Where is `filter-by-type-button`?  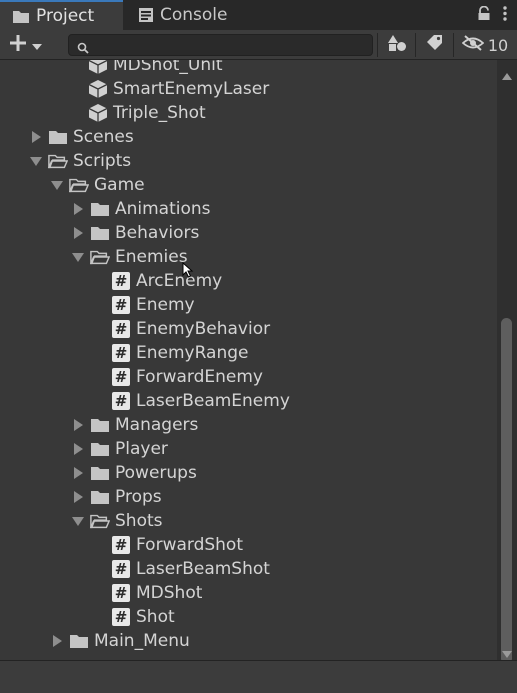 filter-by-type-button is located at coordinates (397, 45).